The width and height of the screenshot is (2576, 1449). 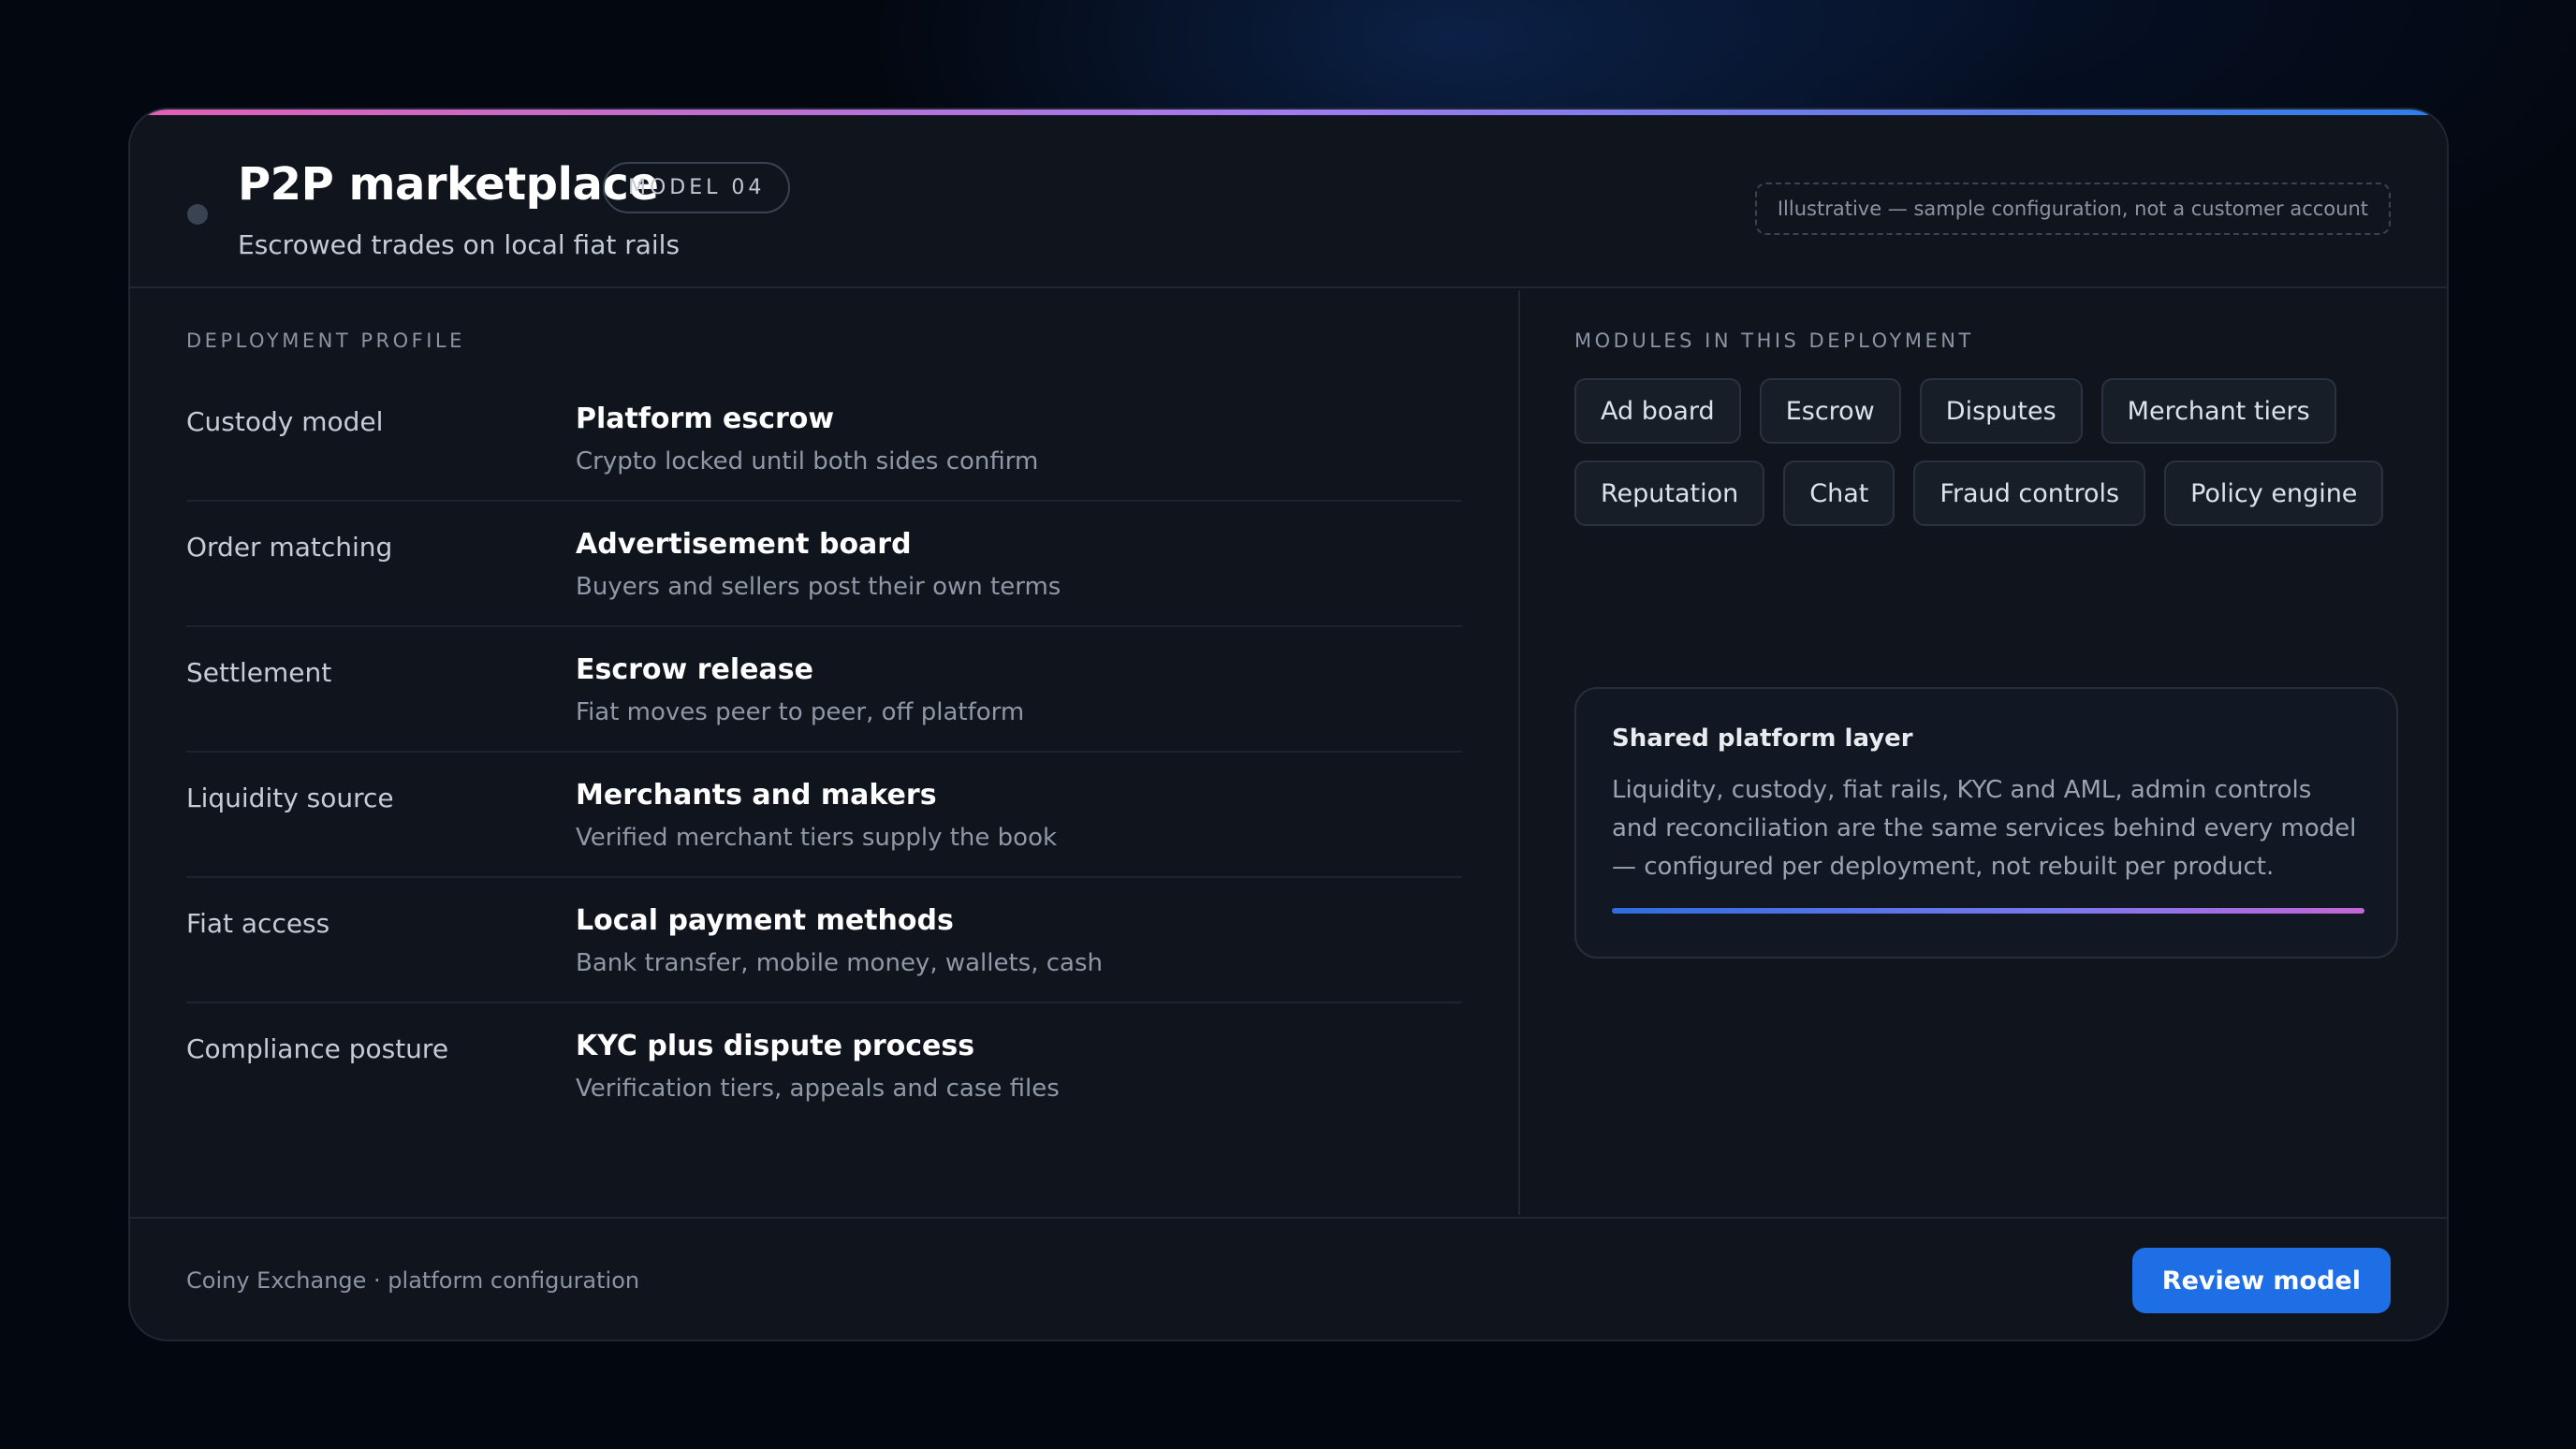 What do you see at coordinates (817, 838) in the screenshot?
I see `profile-desc: Verified merchant tiers supply the book` at bounding box center [817, 838].